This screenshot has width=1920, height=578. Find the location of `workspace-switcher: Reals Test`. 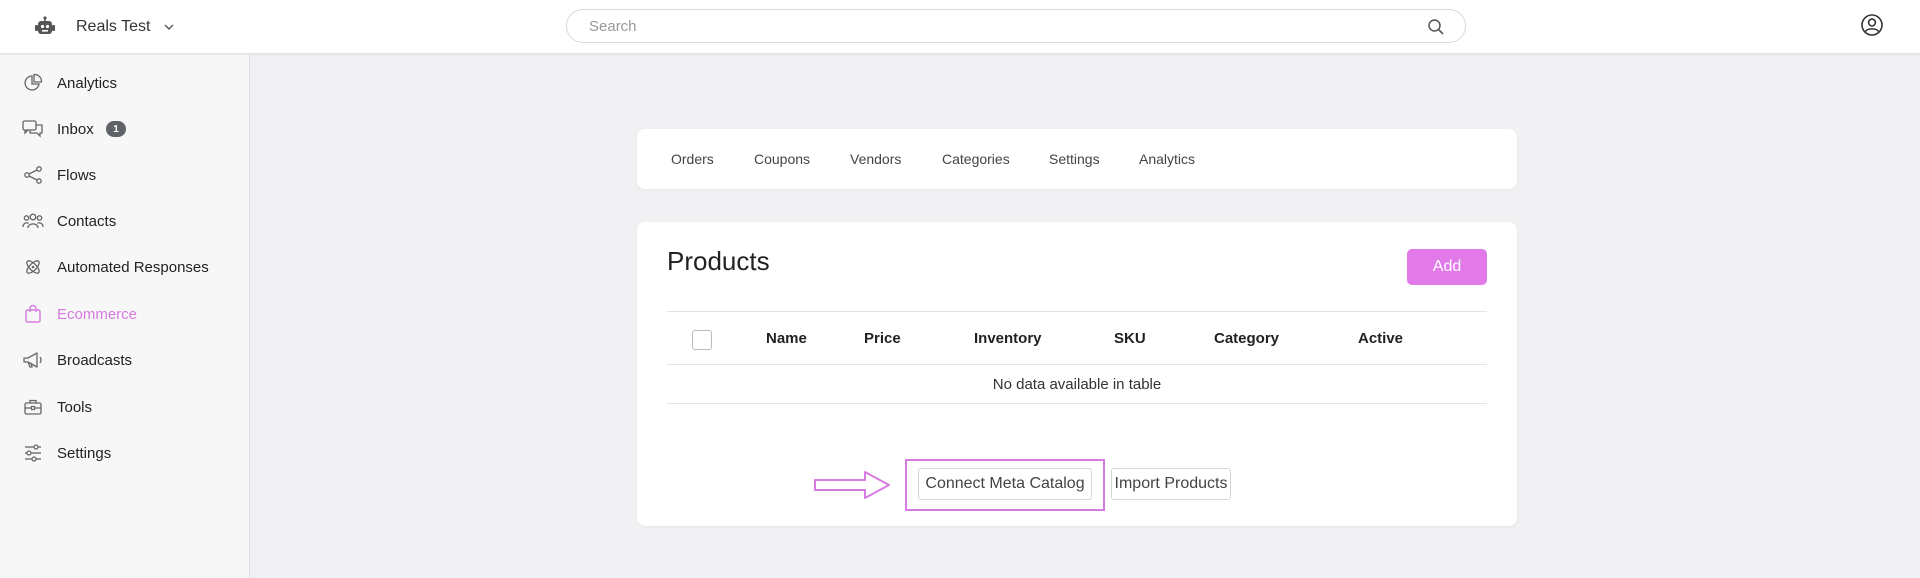

workspace-switcher: Reals Test is located at coordinates (104, 27).